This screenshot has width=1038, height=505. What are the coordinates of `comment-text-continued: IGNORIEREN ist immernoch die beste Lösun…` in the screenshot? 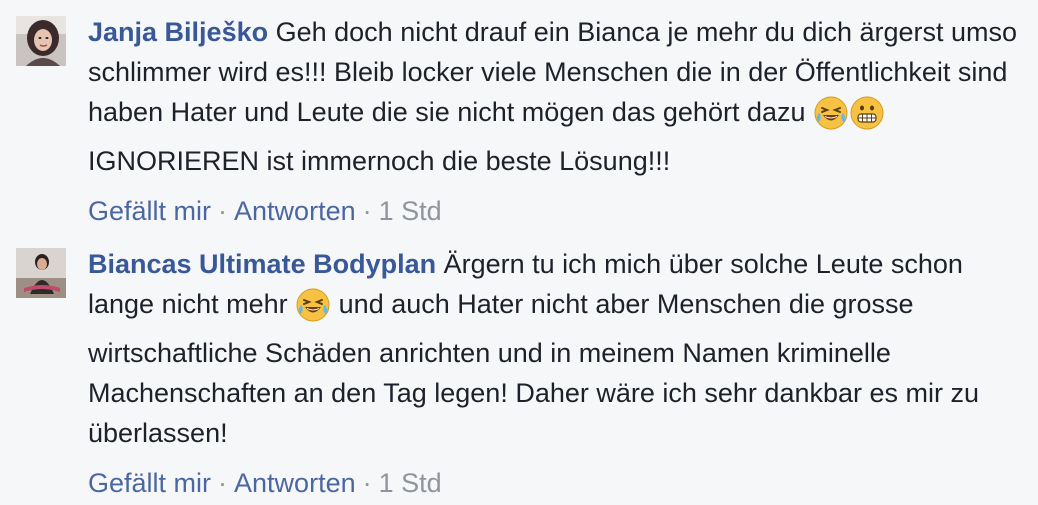 It's located at (379, 161).